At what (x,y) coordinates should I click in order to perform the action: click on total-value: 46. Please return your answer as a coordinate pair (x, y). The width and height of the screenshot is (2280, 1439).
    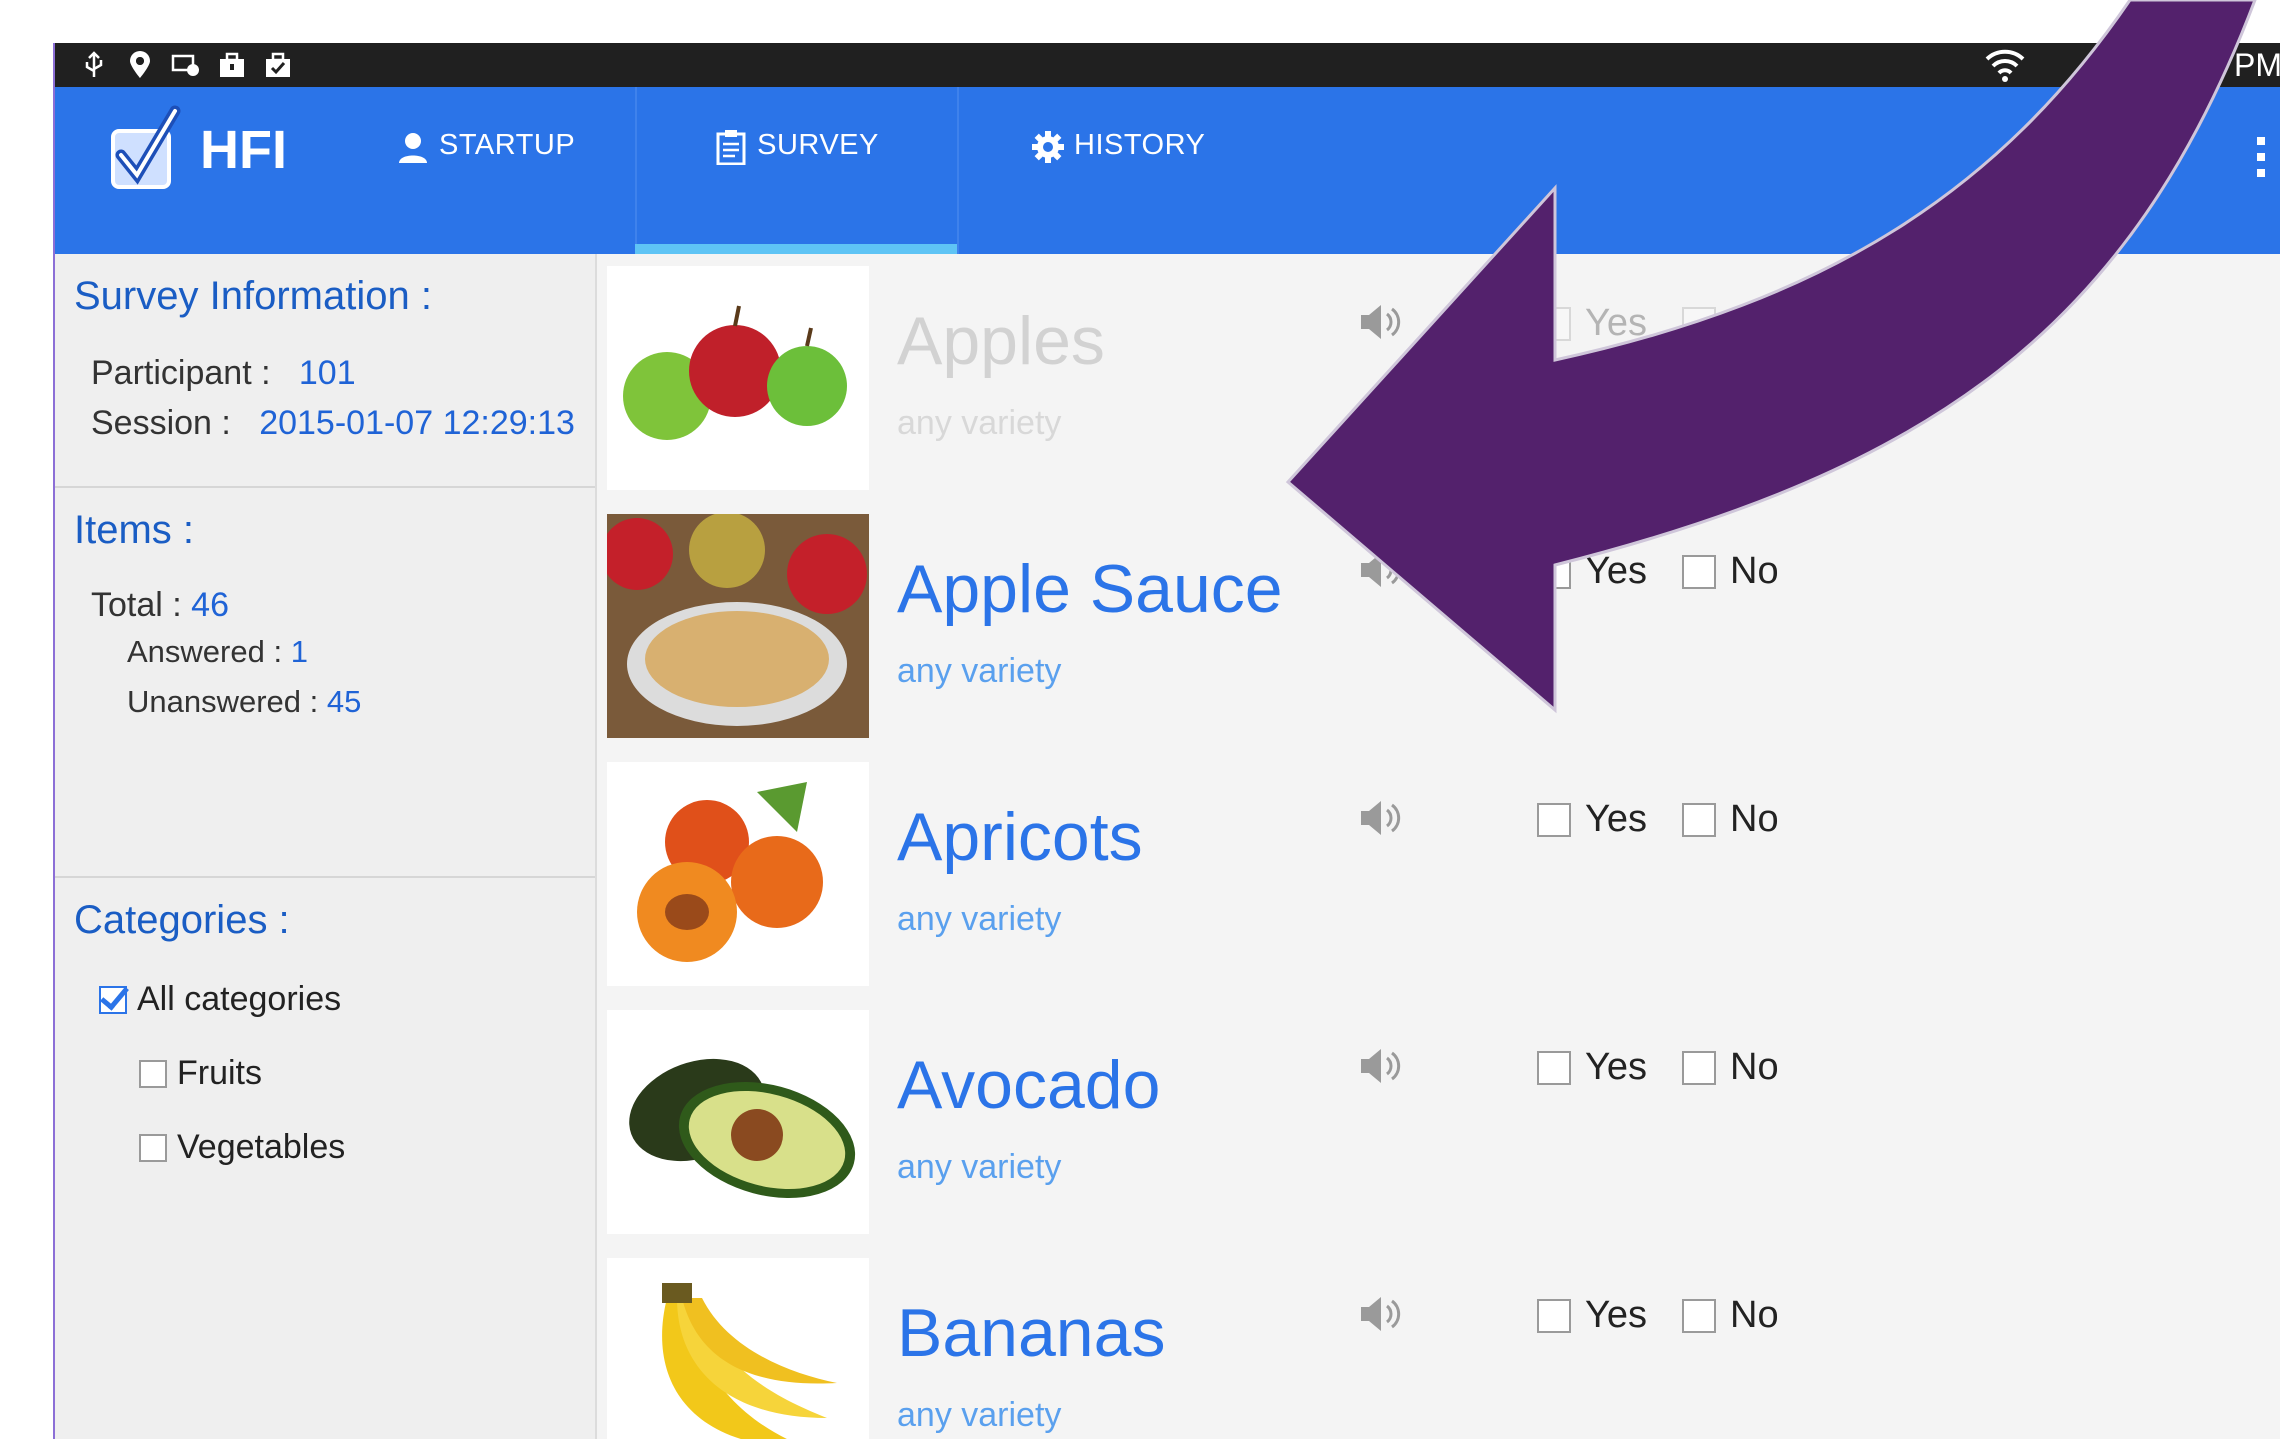
    Looking at the image, I should click on (210, 605).